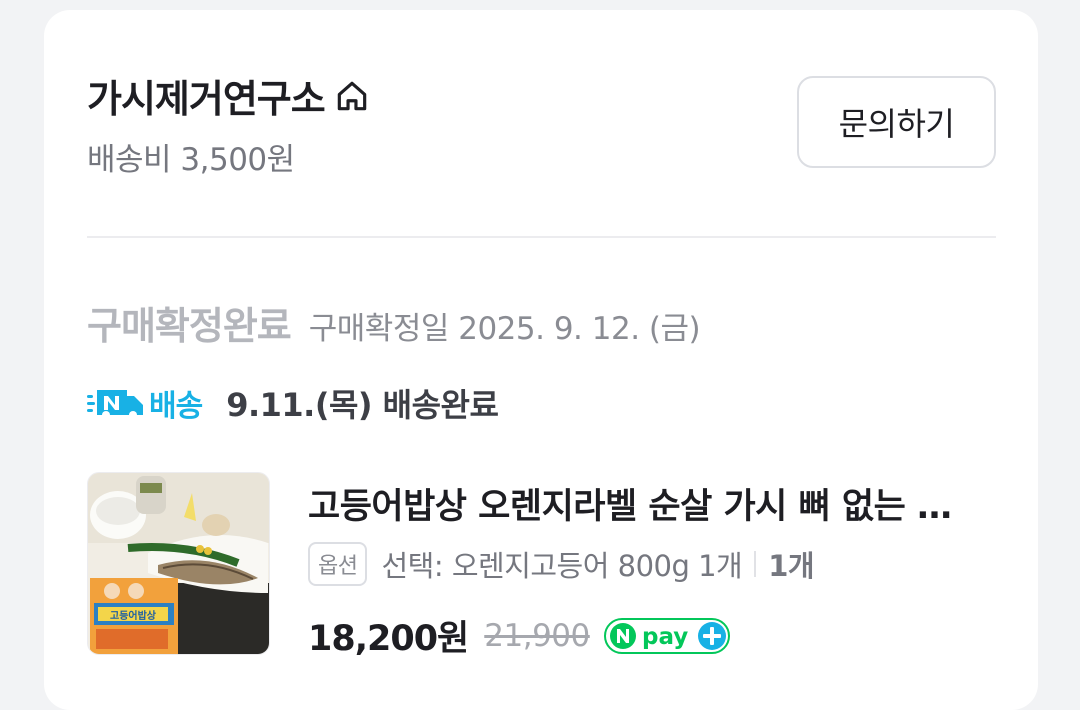 This screenshot has height=710, width=1080. Describe the element at coordinates (755, 564) in the screenshot. I see `option-separator` at that location.